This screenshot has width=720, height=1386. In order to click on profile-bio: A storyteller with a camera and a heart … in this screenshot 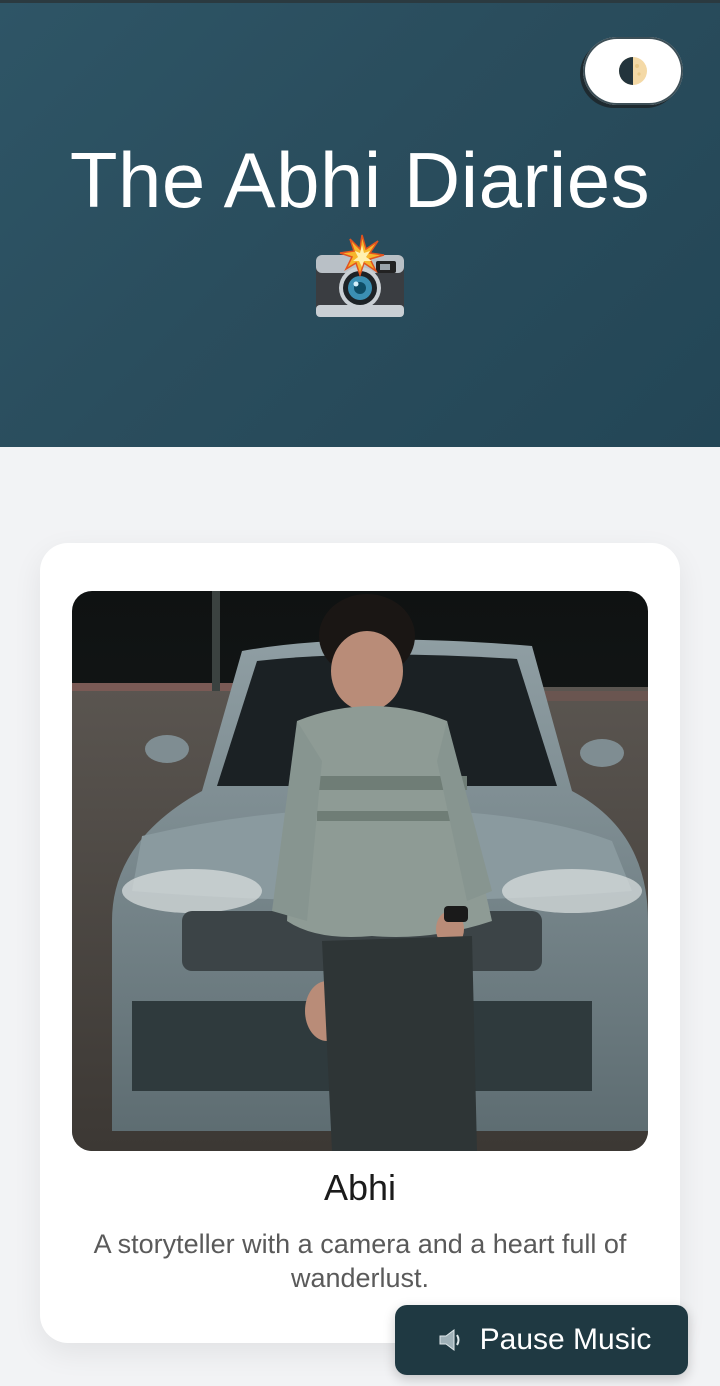, I will do `click(360, 1261)`.